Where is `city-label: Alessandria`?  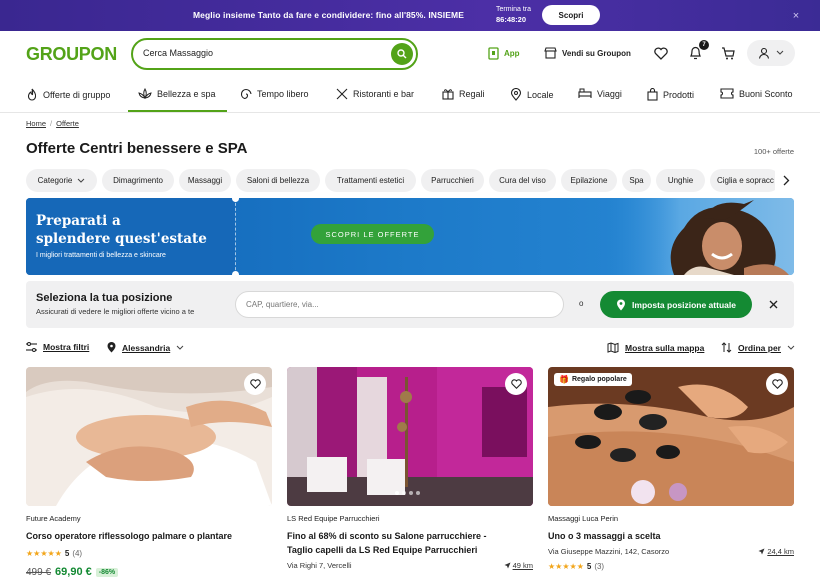 city-label: Alessandria is located at coordinates (146, 347).